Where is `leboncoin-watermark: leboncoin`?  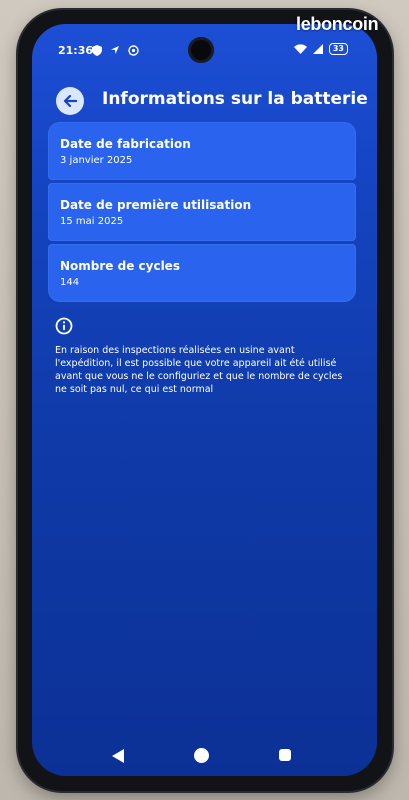
leboncoin-watermark: leboncoin is located at coordinates (337, 24).